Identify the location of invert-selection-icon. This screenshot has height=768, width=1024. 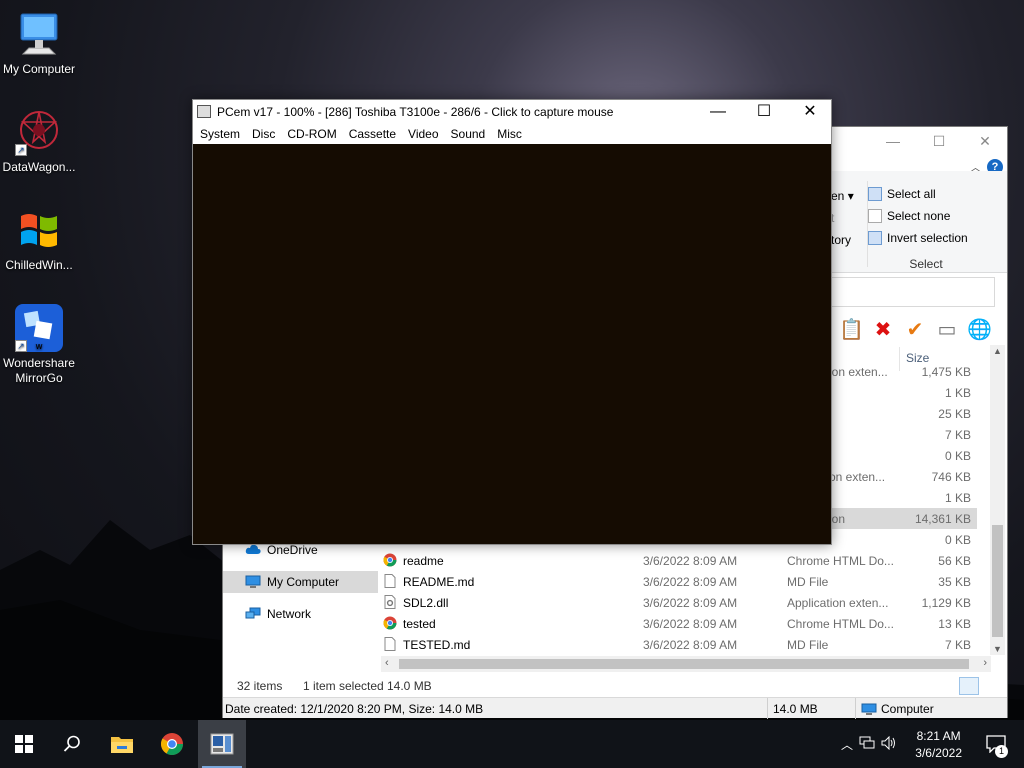
(875, 238).